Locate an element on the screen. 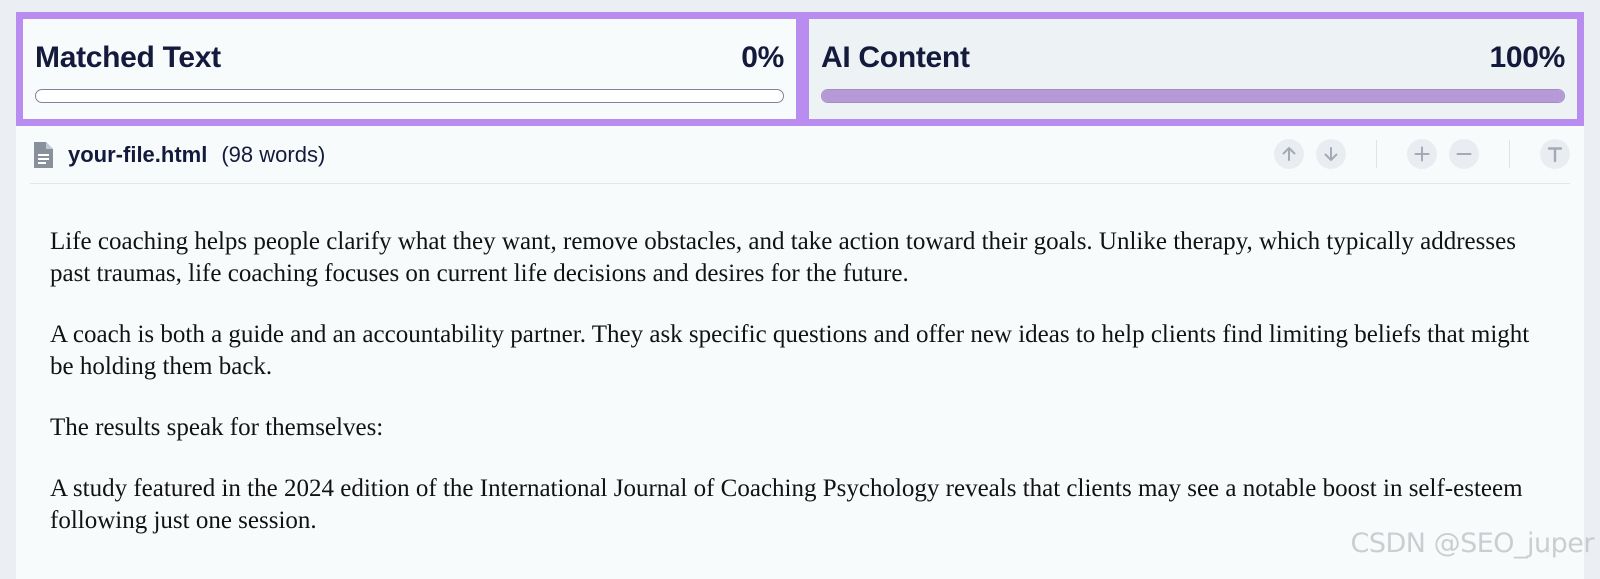 This screenshot has height=579, width=1600. word-count: (98 words) is located at coordinates (273, 154).